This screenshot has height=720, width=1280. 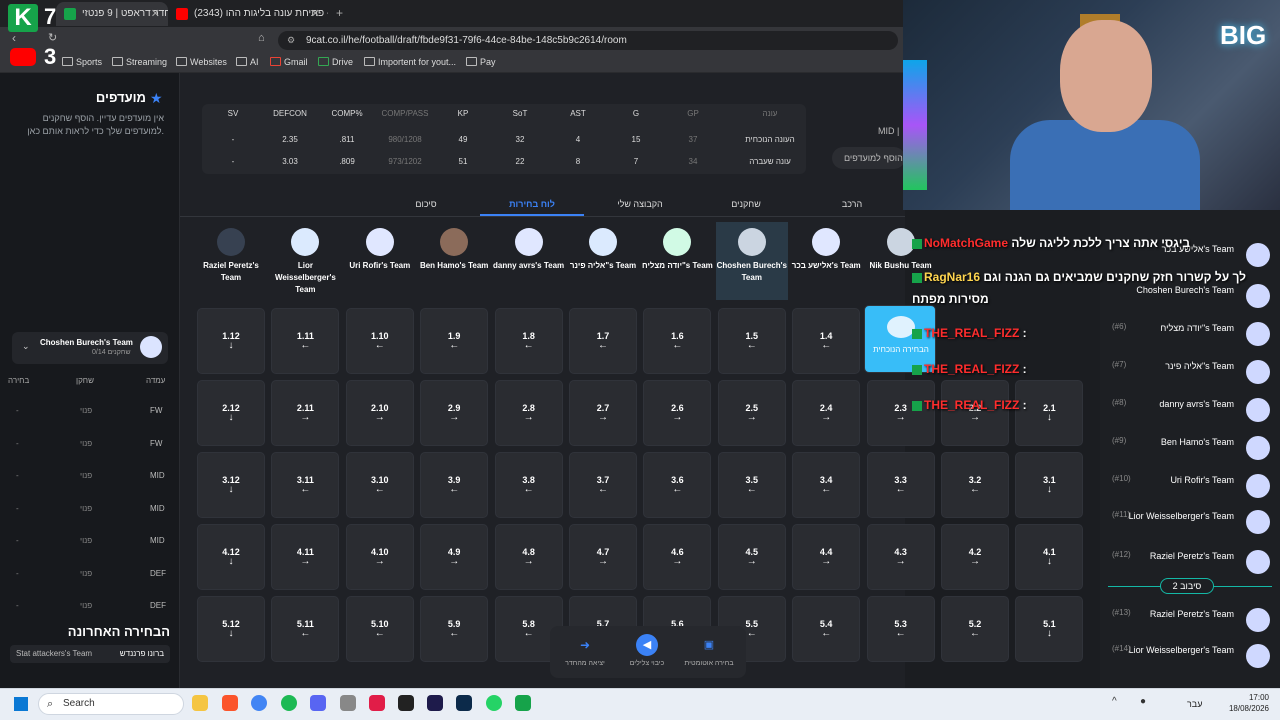 What do you see at coordinates (1190, 416) in the screenshot?
I see `draft-order-row: danny avrs's Team (#8)` at bounding box center [1190, 416].